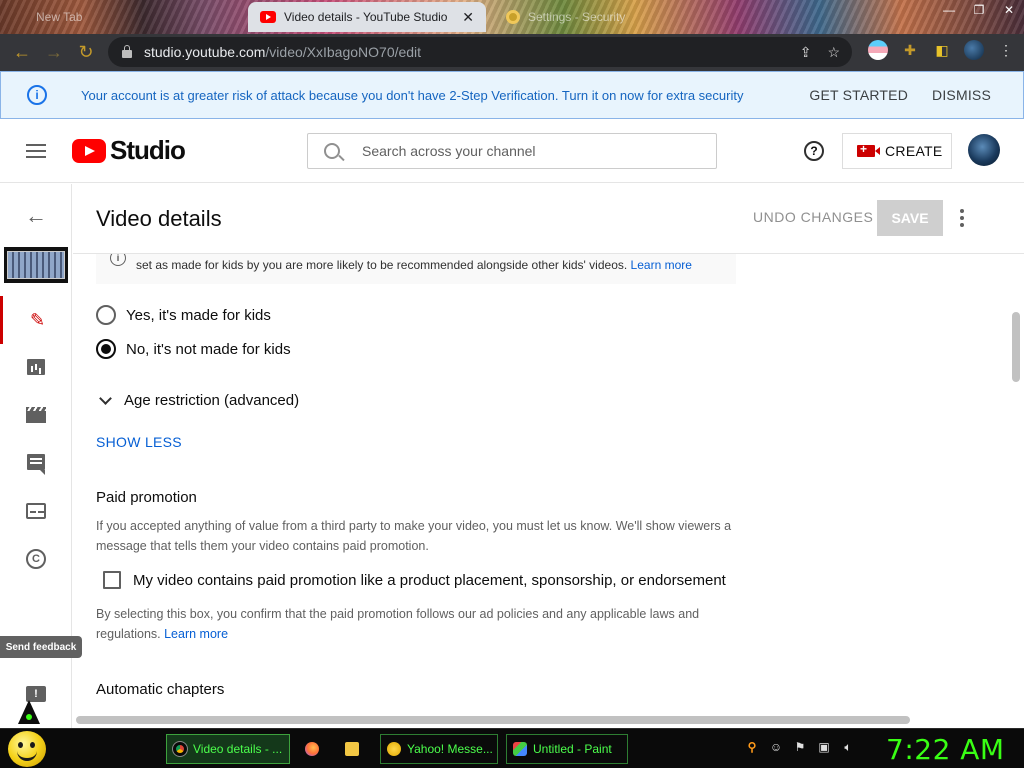 This screenshot has width=1024, height=768. Describe the element at coordinates (106, 315) in the screenshot. I see `radio-button` at that location.